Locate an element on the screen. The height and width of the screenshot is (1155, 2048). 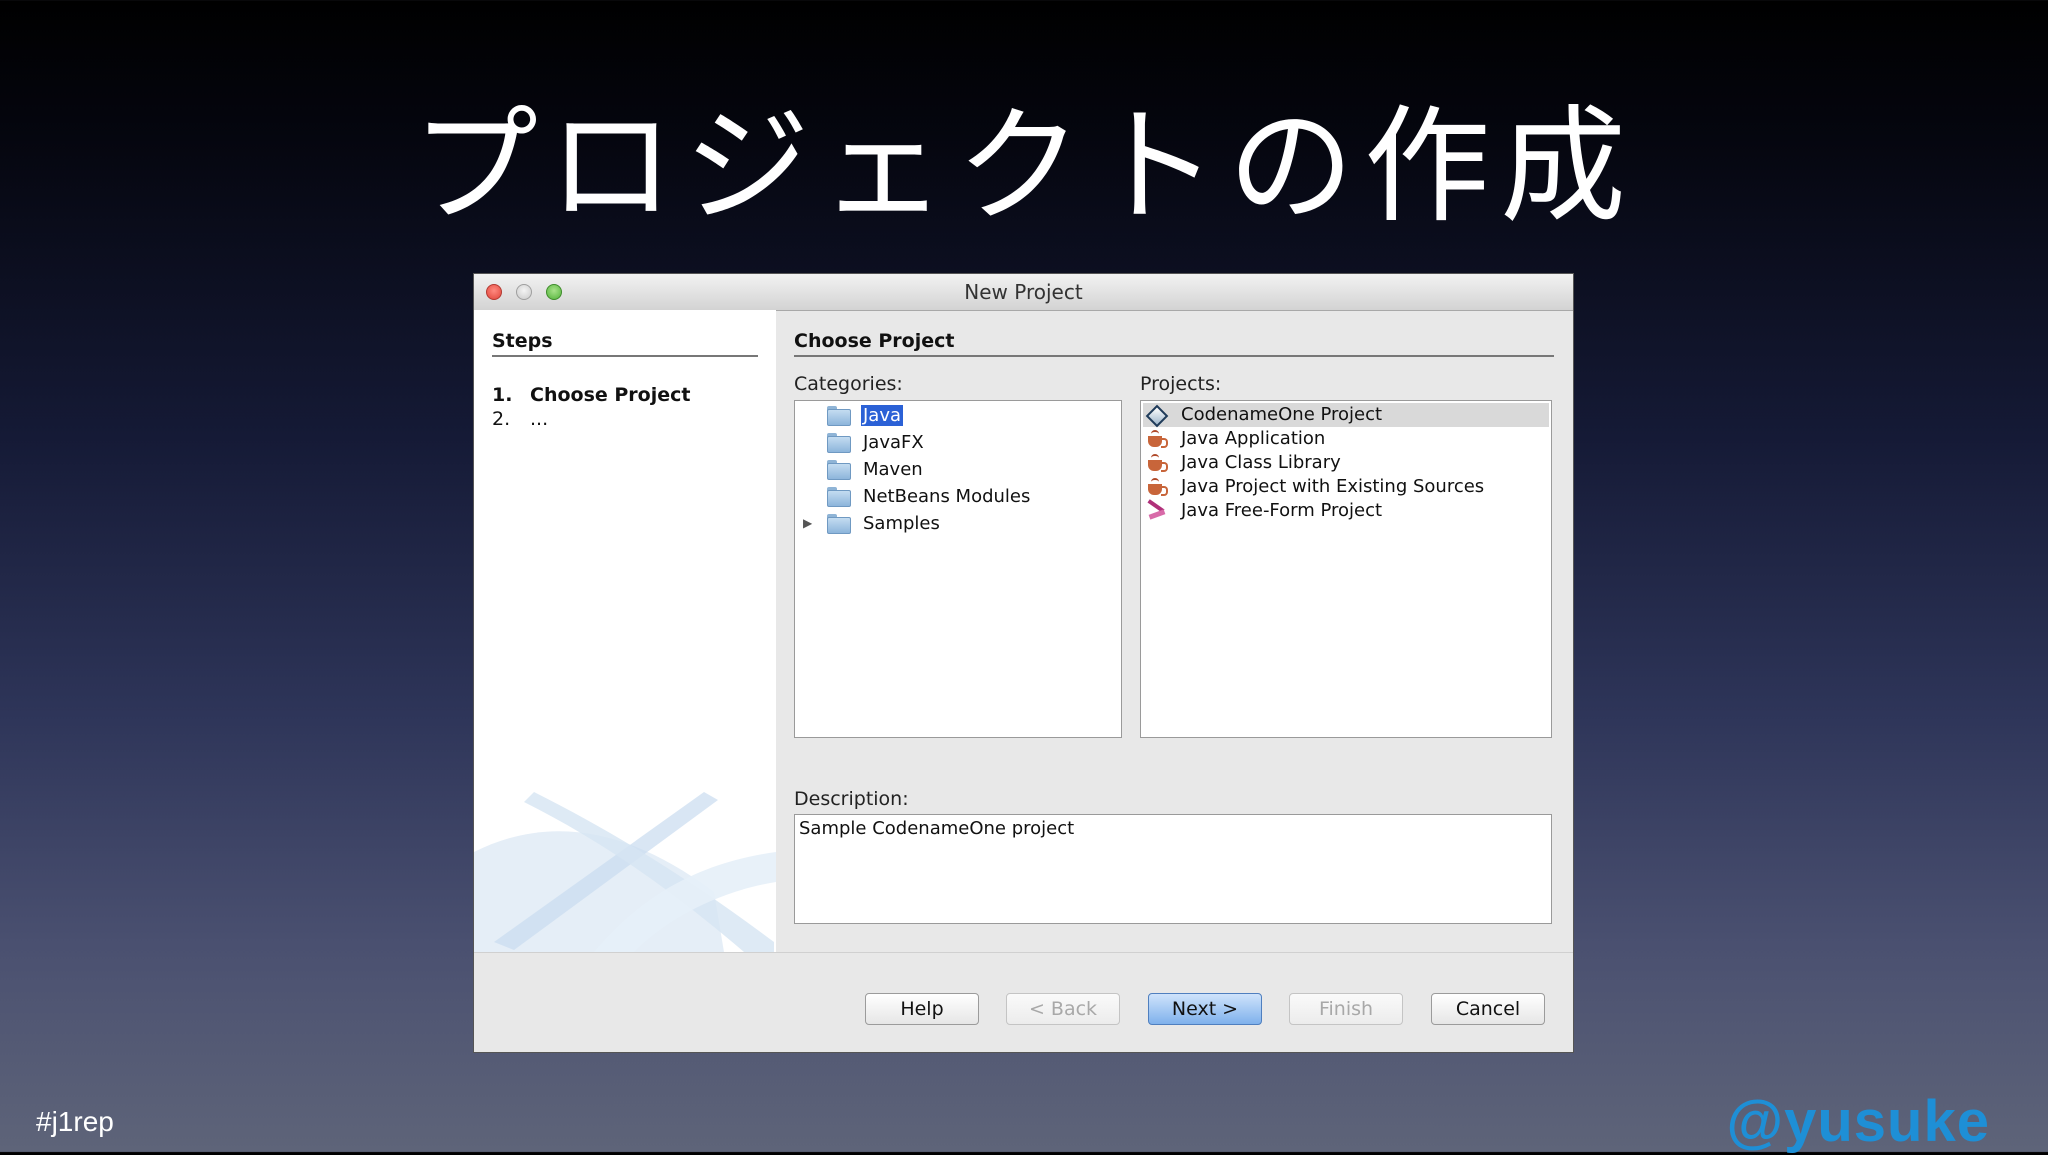
window-titlebar: New Project is located at coordinates (1023, 292).